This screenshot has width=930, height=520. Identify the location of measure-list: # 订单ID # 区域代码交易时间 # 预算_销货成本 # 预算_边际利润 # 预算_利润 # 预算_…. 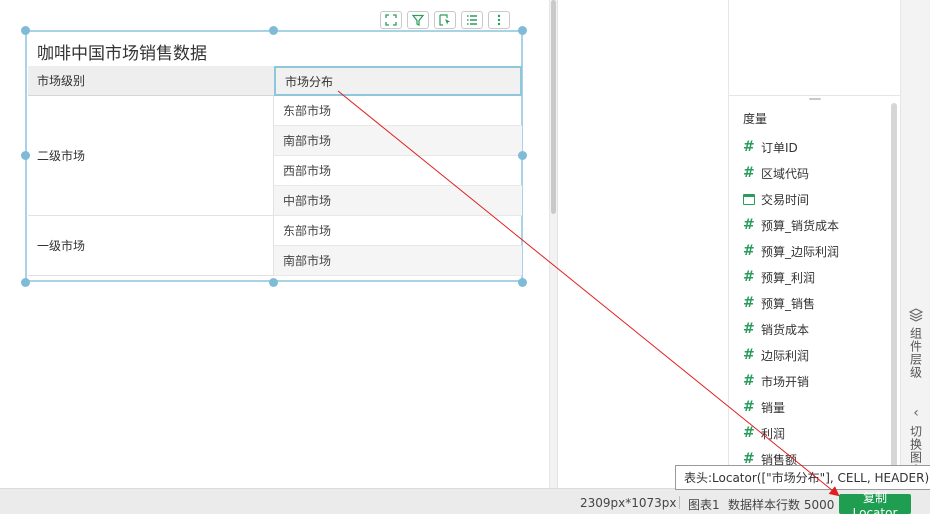
(818, 303).